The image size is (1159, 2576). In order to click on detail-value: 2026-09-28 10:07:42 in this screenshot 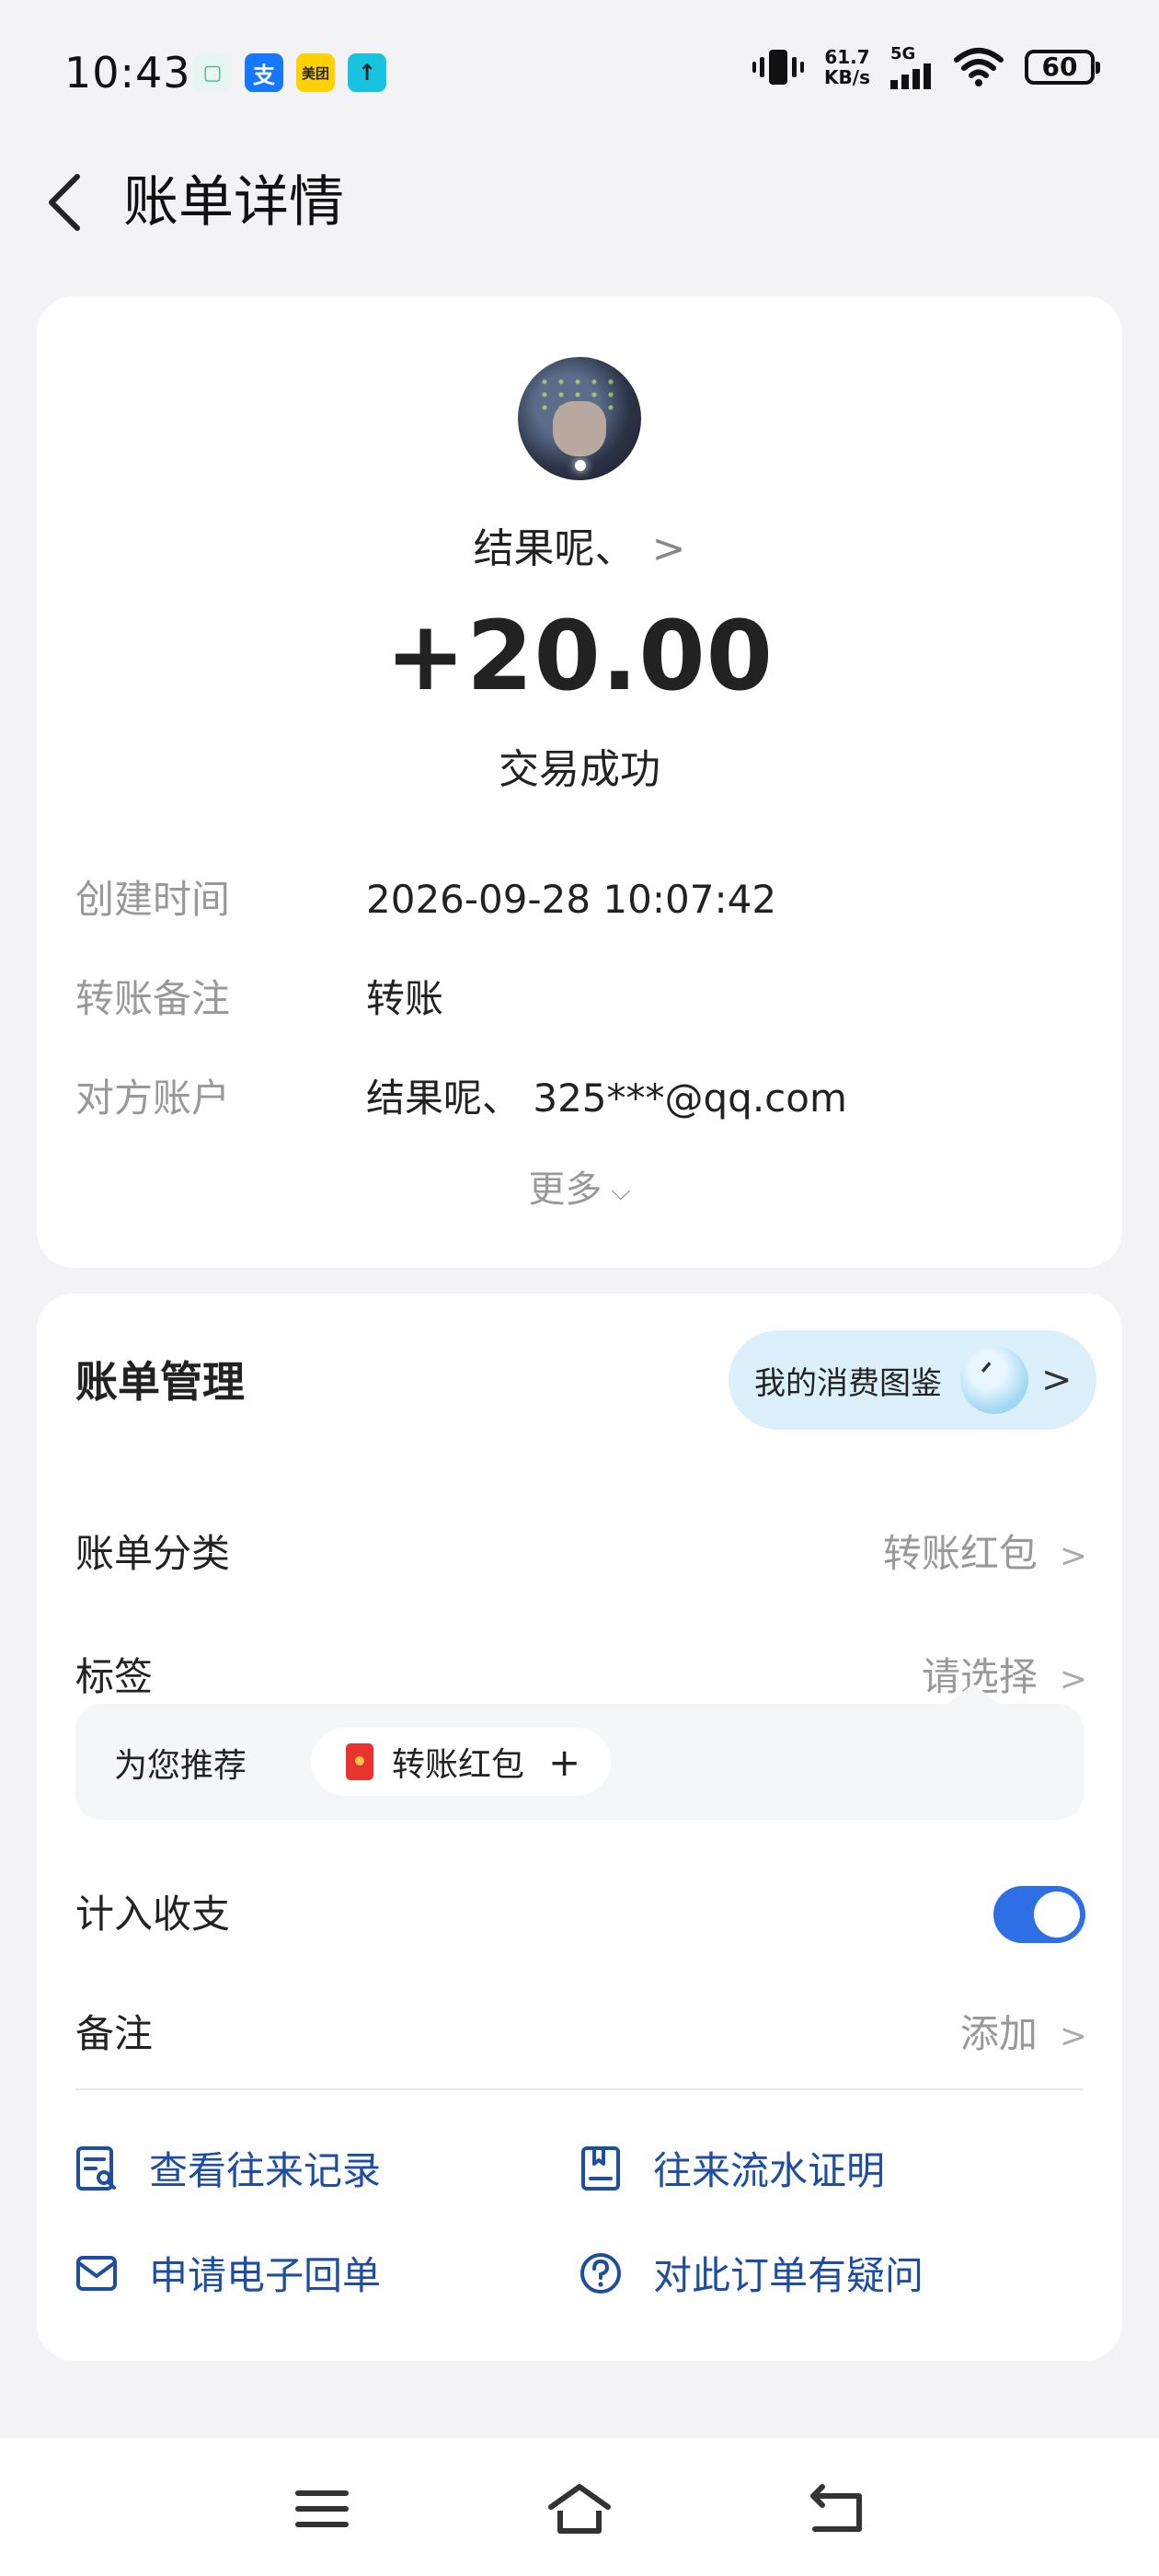, I will do `click(571, 899)`.